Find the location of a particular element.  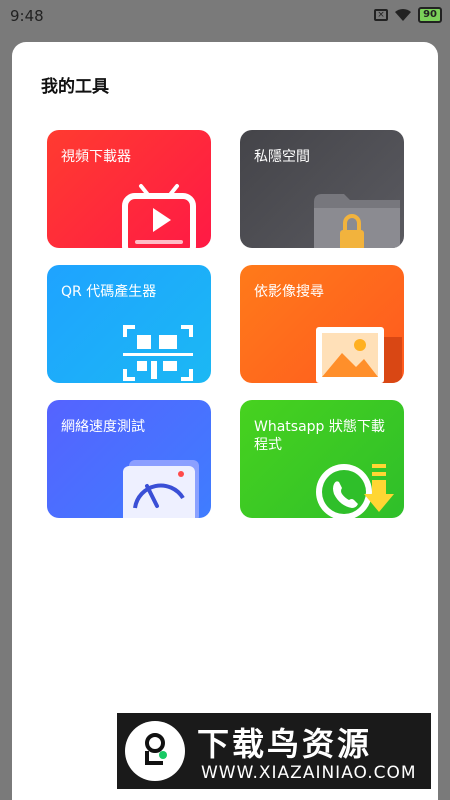

tool-label: 網絡速度測試 is located at coordinates (103, 427).